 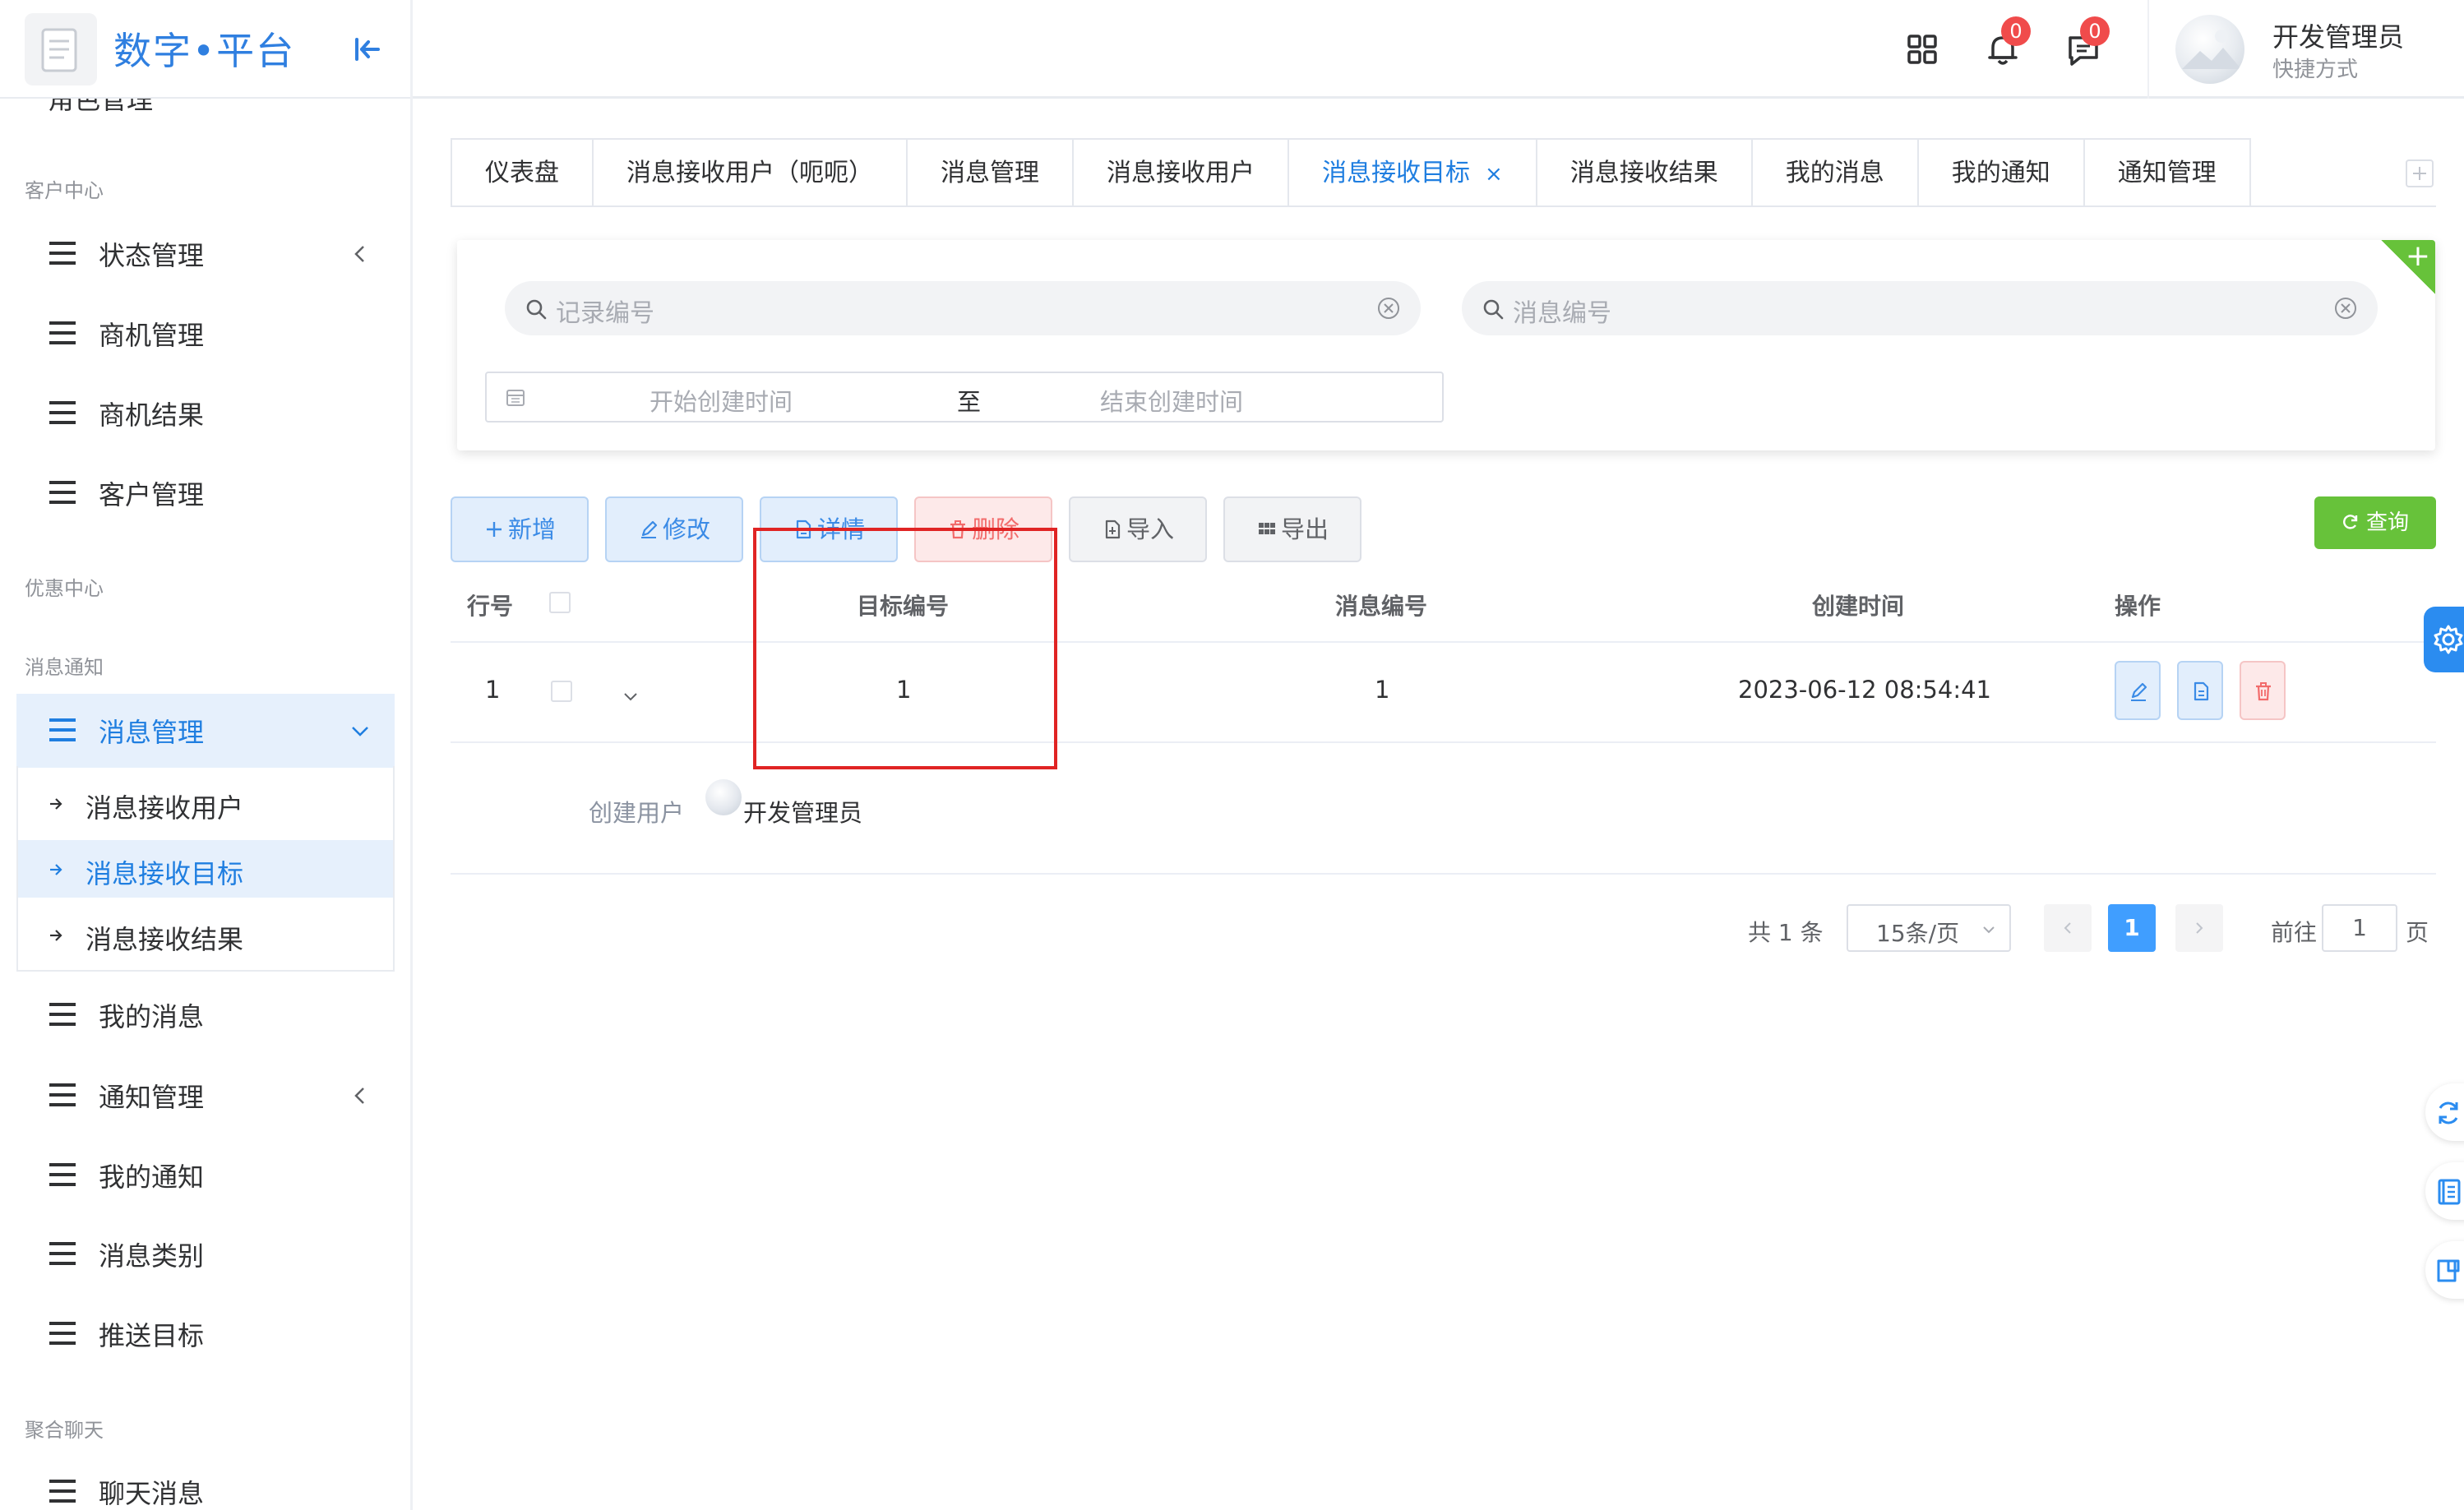 I want to click on row-edit-button, so click(x=2138, y=690).